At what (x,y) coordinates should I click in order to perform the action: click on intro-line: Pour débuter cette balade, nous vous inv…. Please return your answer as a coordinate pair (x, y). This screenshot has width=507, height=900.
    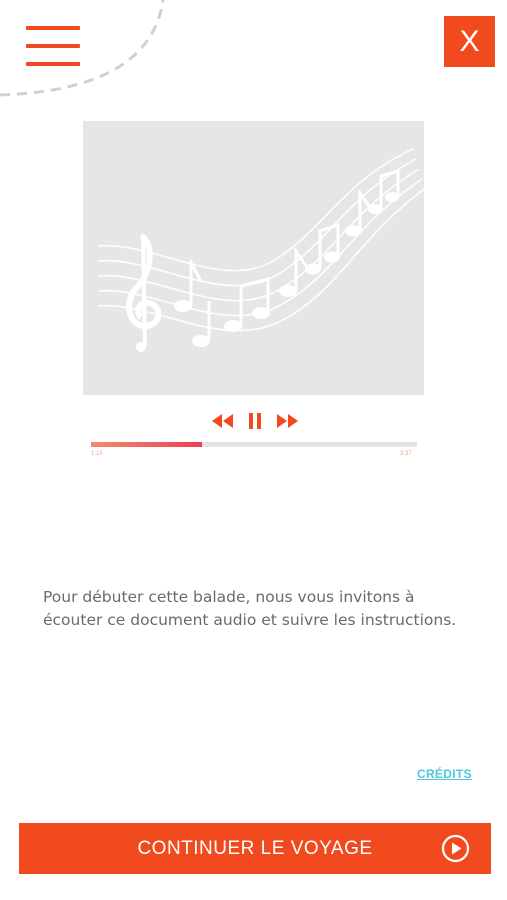
    Looking at the image, I should click on (229, 597).